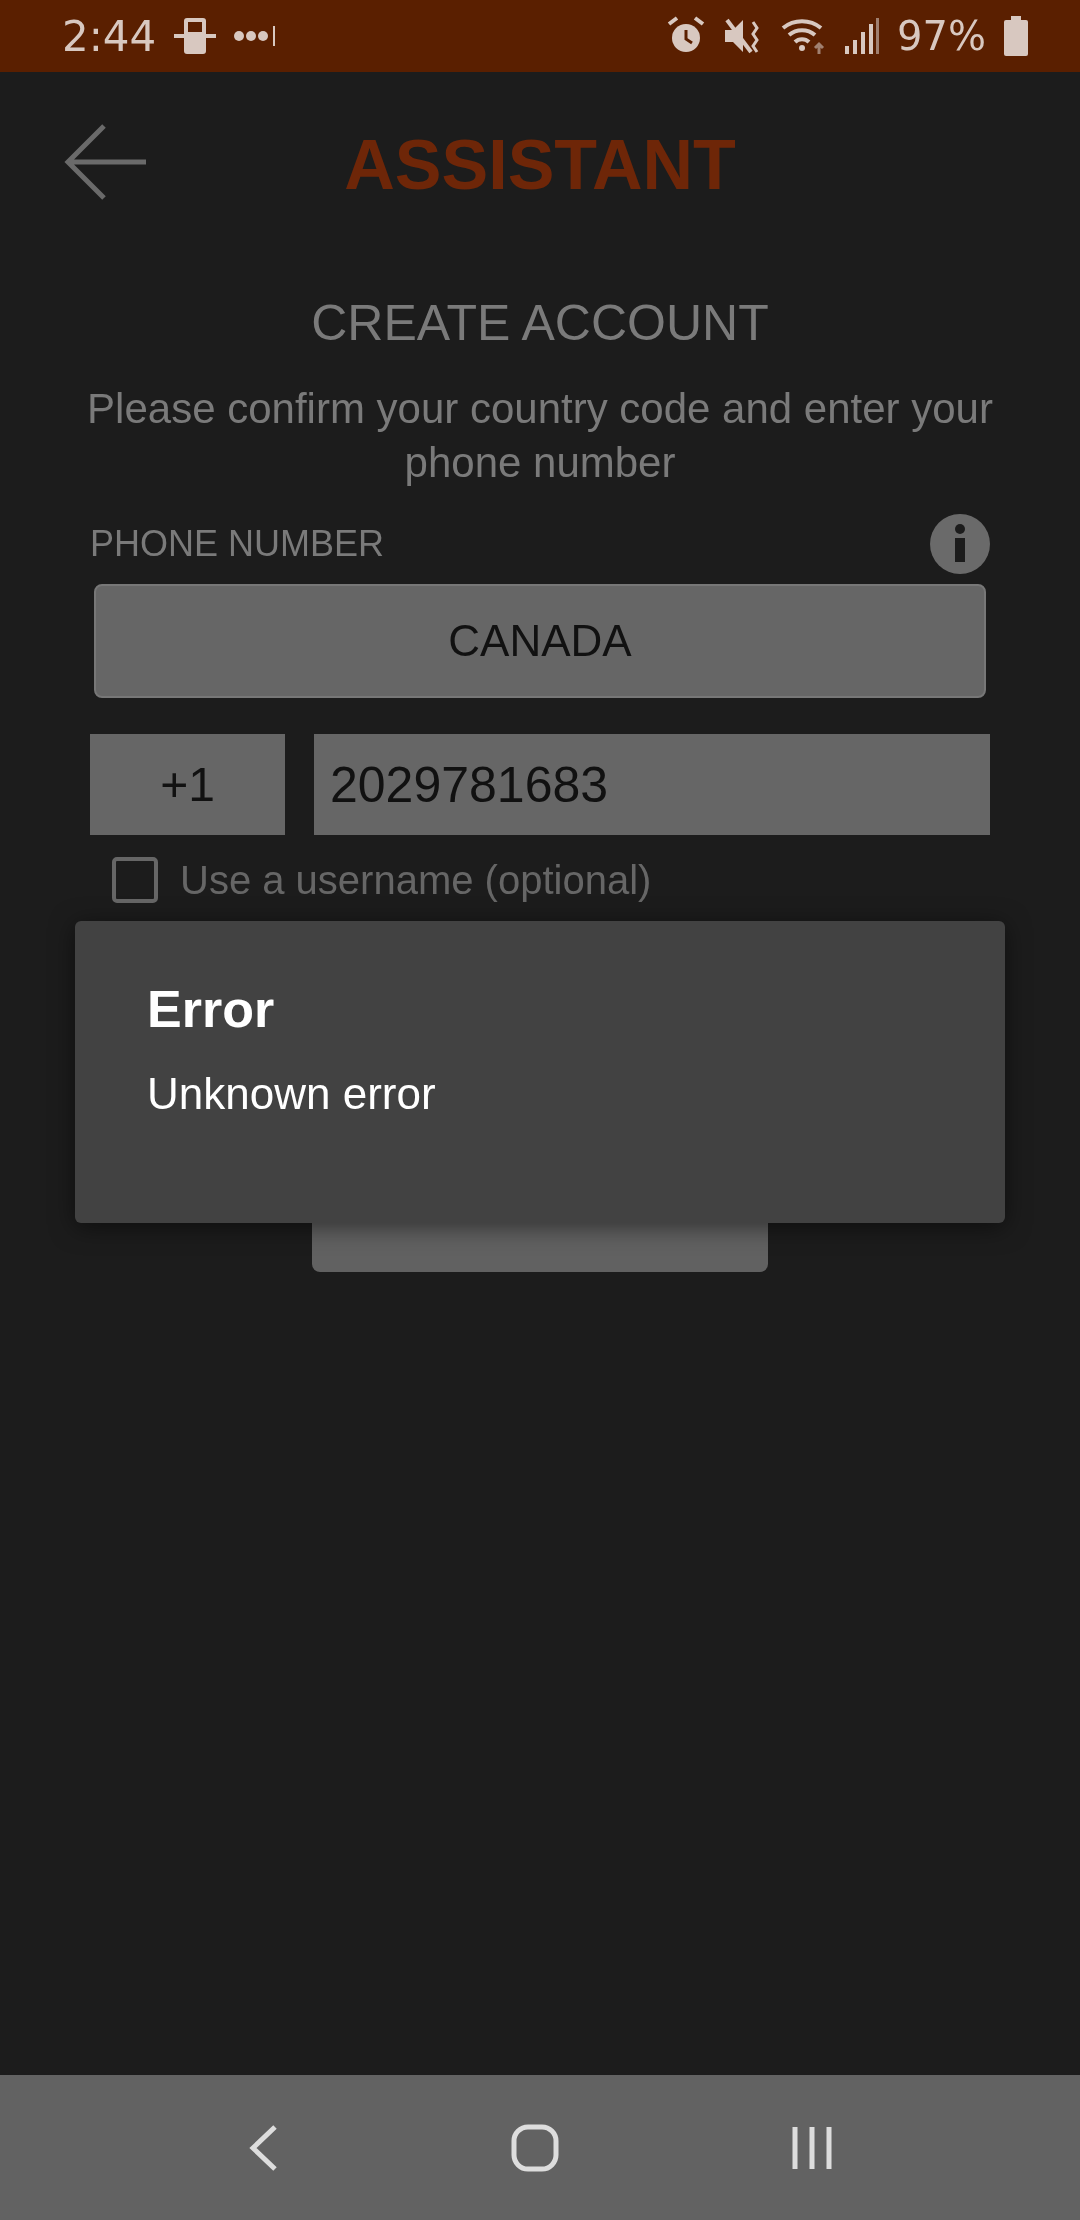  What do you see at coordinates (1016, 36) in the screenshot?
I see `battery-icon` at bounding box center [1016, 36].